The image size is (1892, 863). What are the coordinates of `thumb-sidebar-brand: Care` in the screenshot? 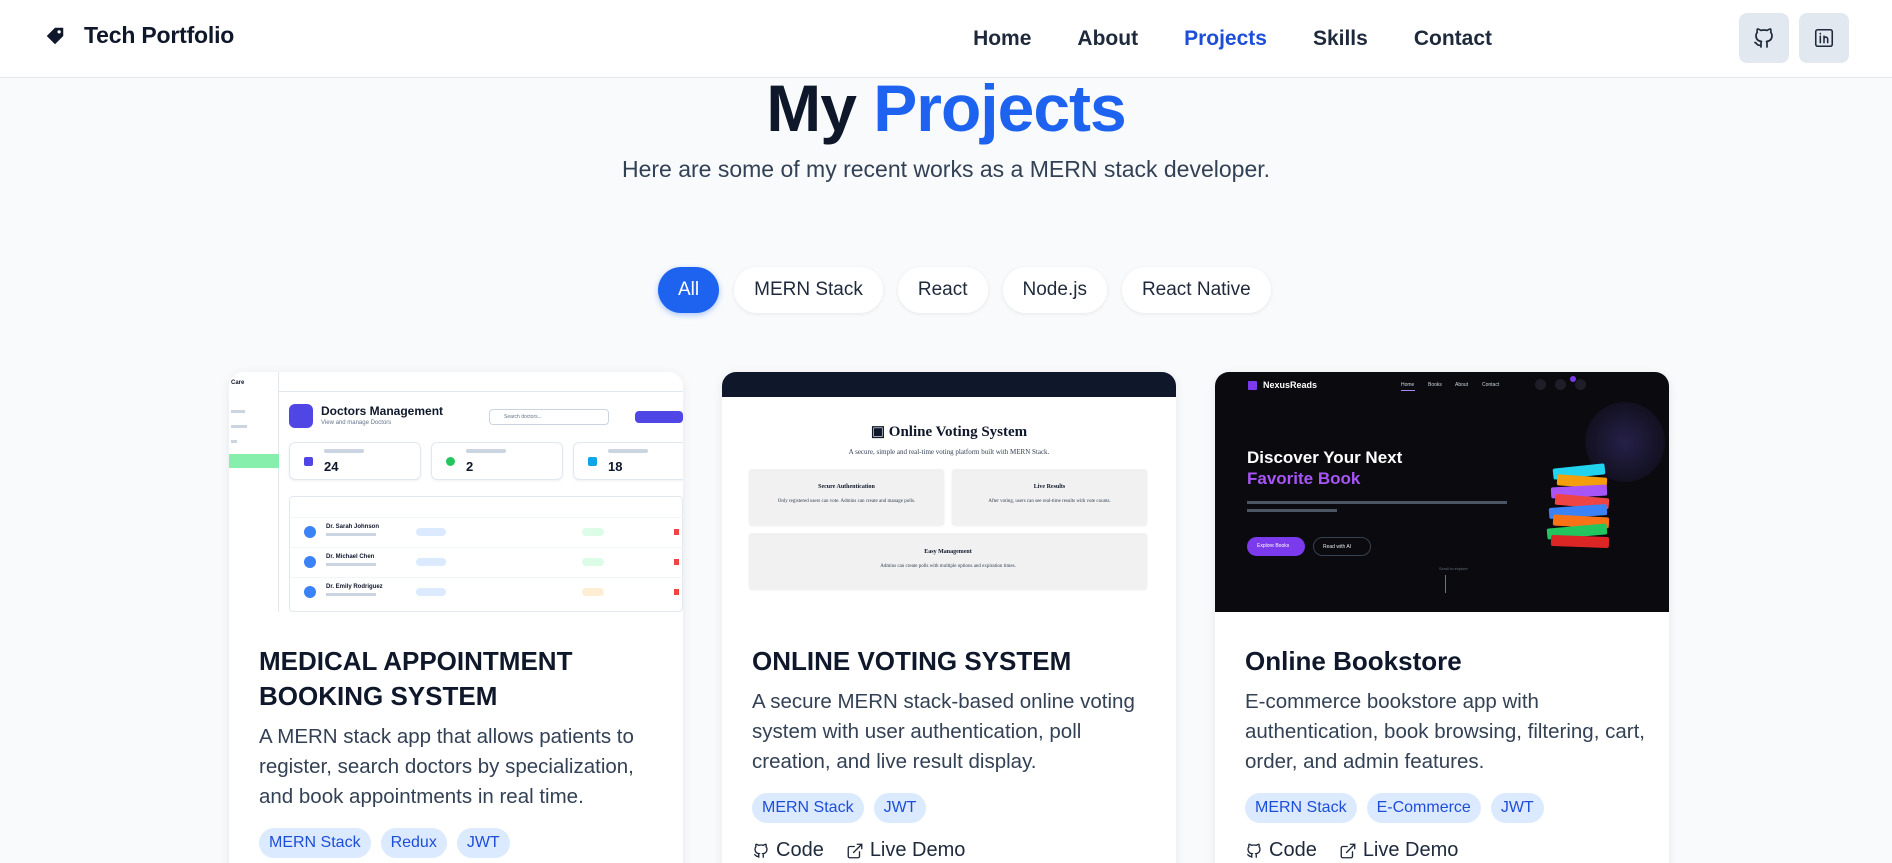 It's located at (238, 383).